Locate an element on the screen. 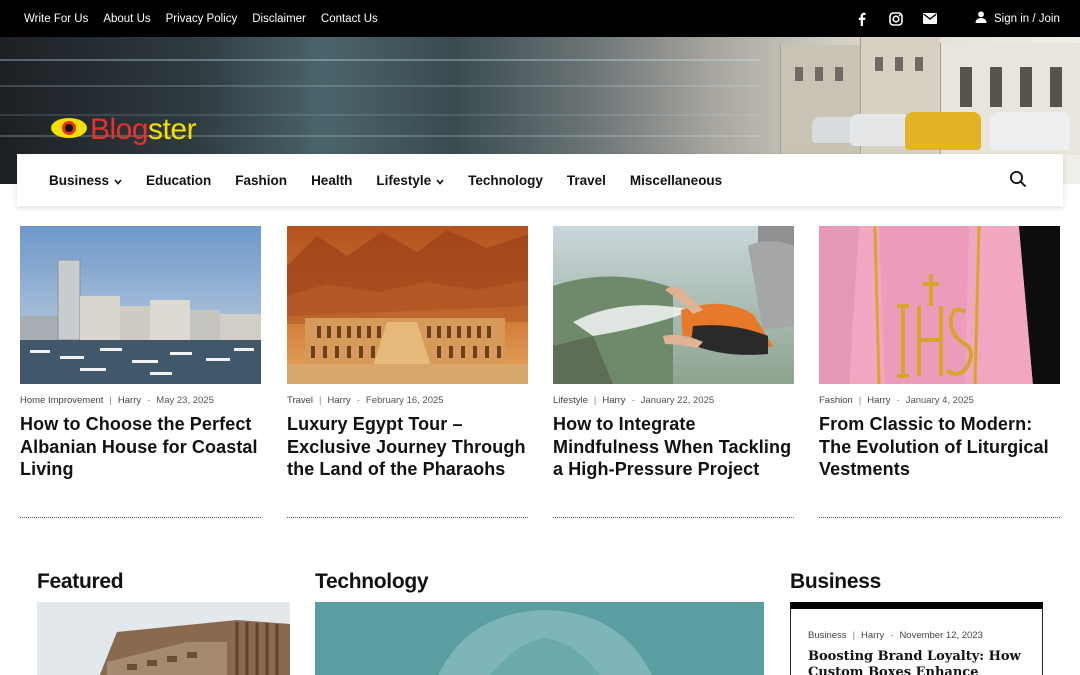 This screenshot has height=675, width=1080. post-category: Lifestyle is located at coordinates (570, 400).